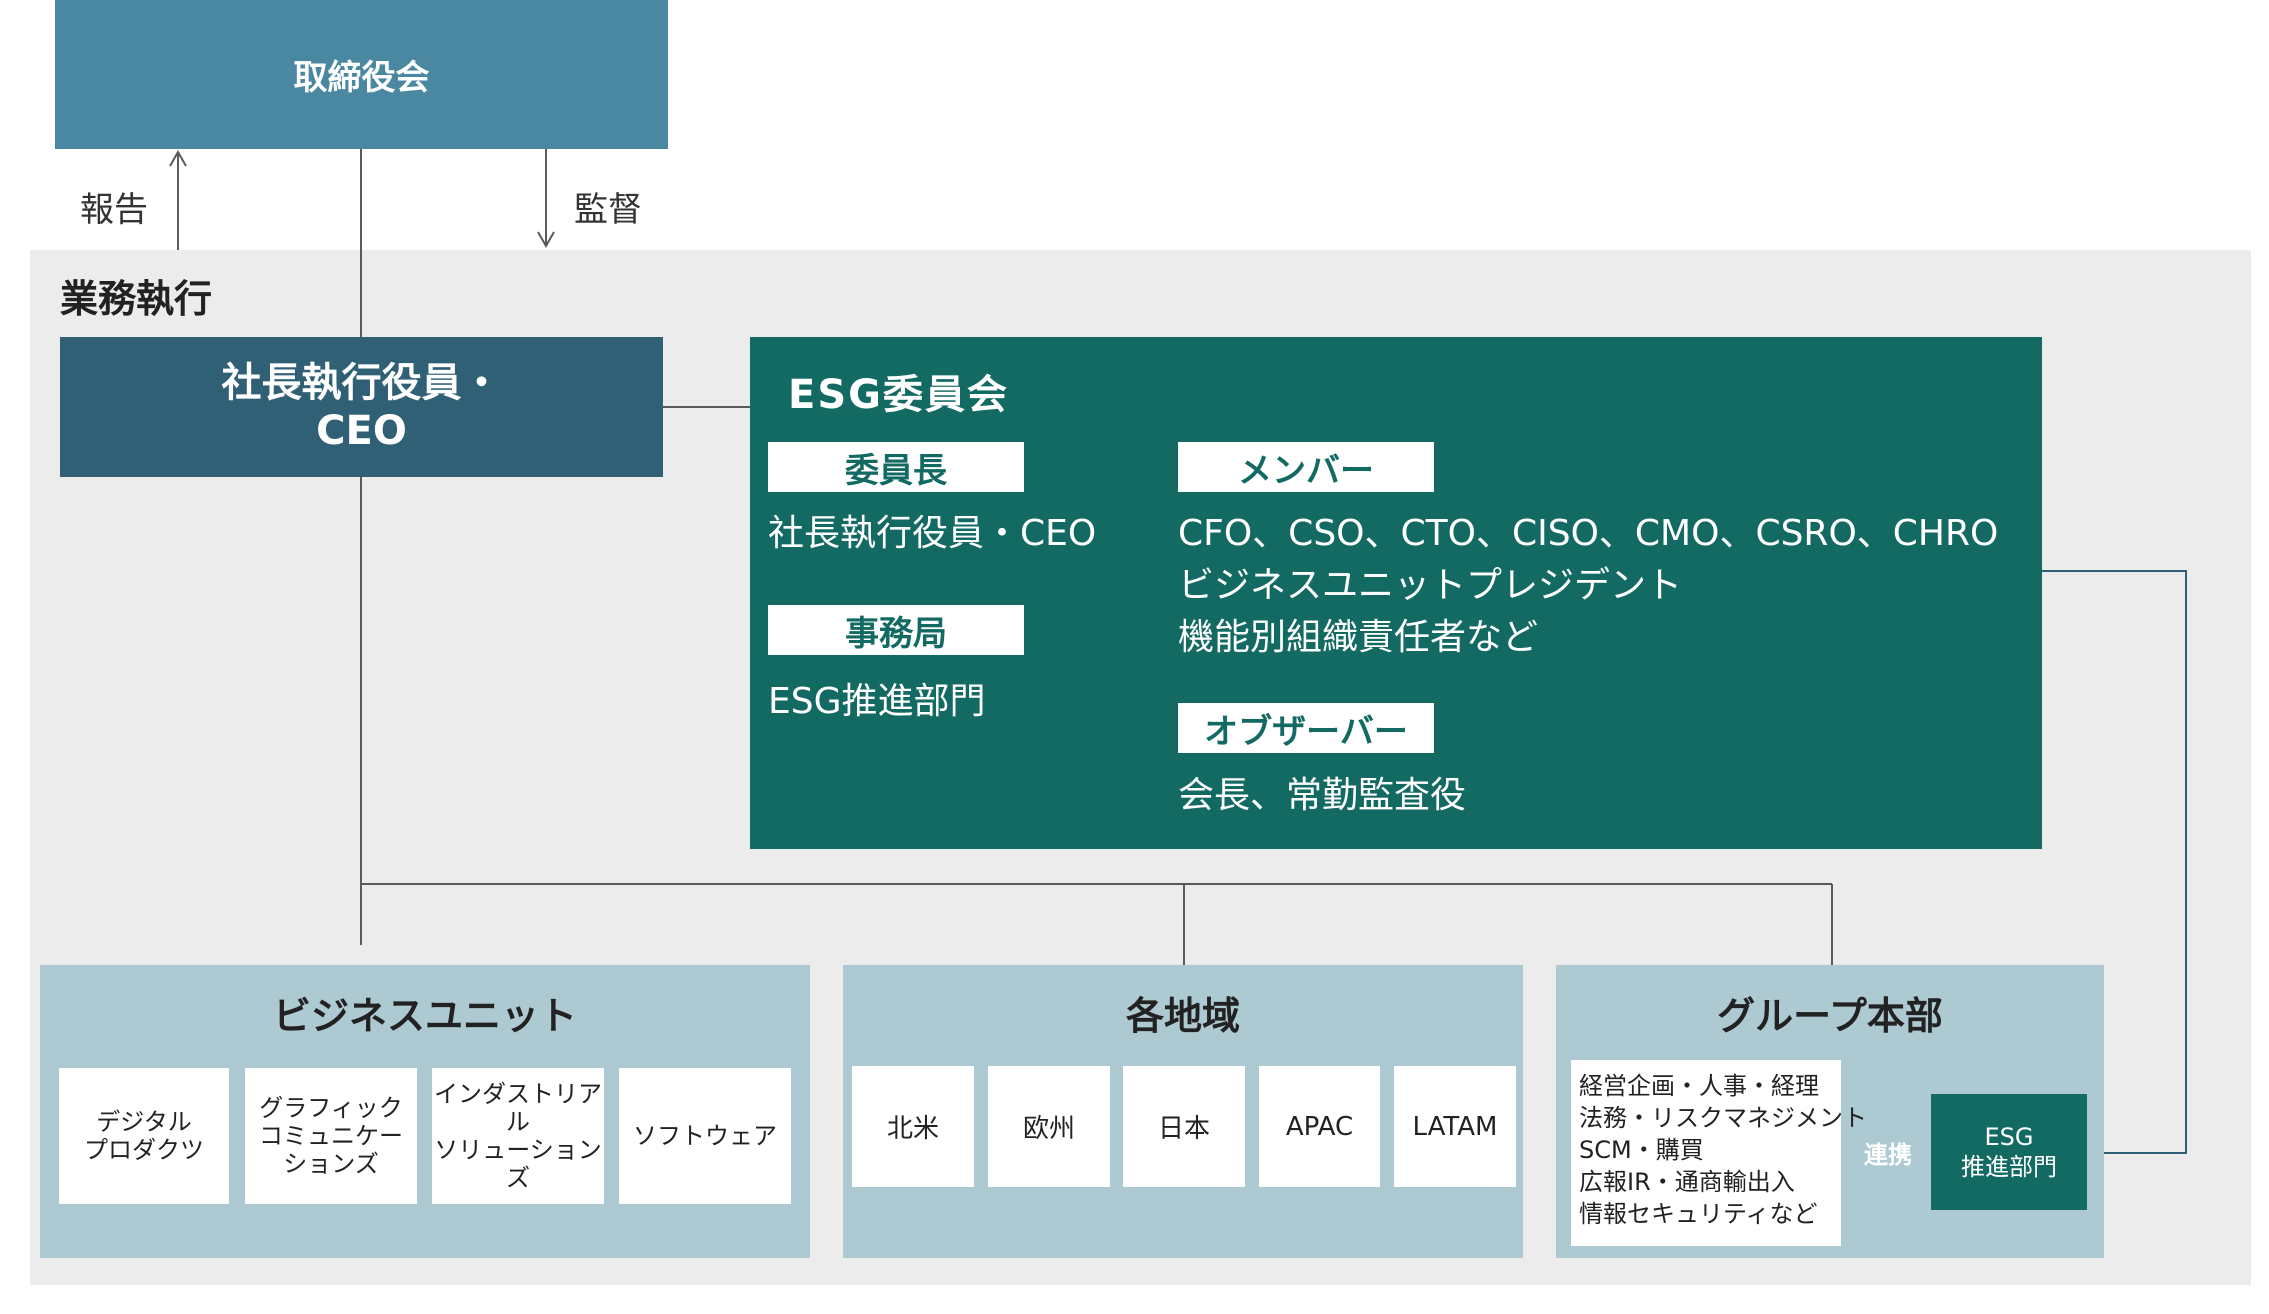 Image resolution: width=2269 pixels, height=1314 pixels. Describe the element at coordinates (1588, 533) in the screenshot. I see `members-line-1: CFO、CSO、CTO、CISO、CMO、CSRO、CHRO` at that location.